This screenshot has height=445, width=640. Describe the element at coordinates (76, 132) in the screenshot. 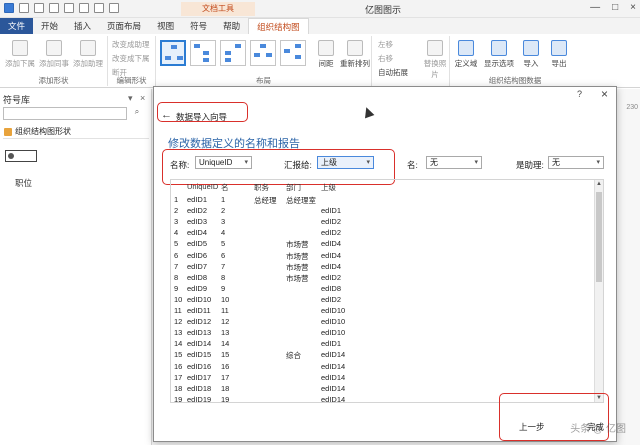

I see `symbol-category-org-chart: 组织结构图形状` at that location.